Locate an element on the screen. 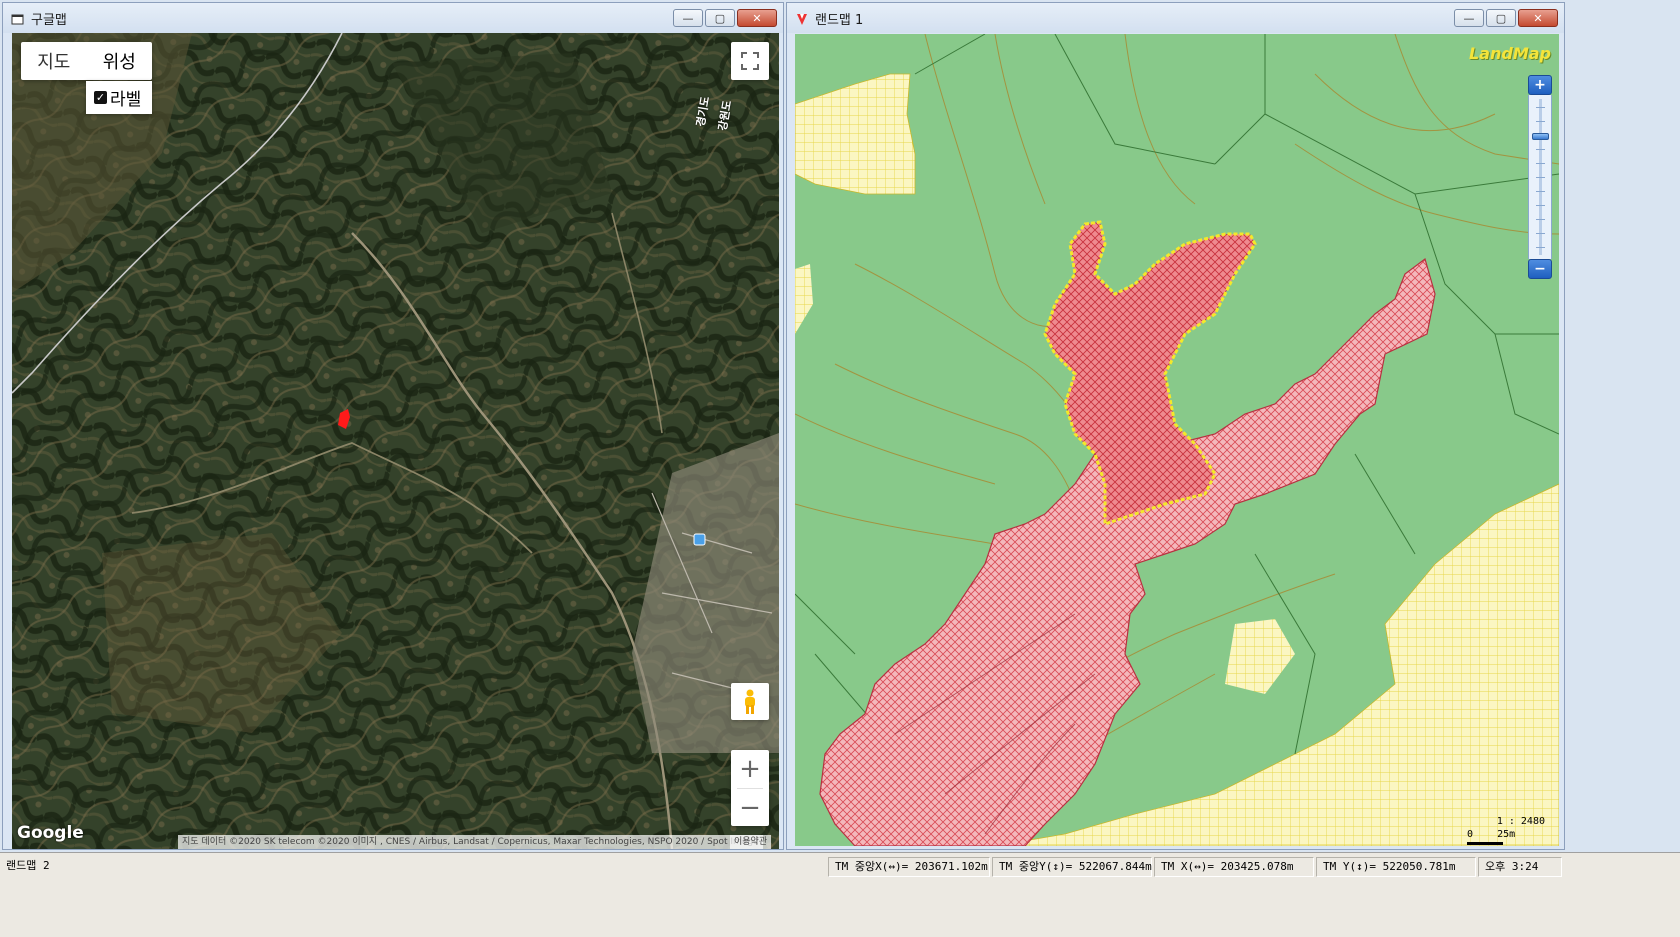 The width and height of the screenshot is (1680, 937). map-type-control: 지도 위성 is located at coordinates (86, 61).